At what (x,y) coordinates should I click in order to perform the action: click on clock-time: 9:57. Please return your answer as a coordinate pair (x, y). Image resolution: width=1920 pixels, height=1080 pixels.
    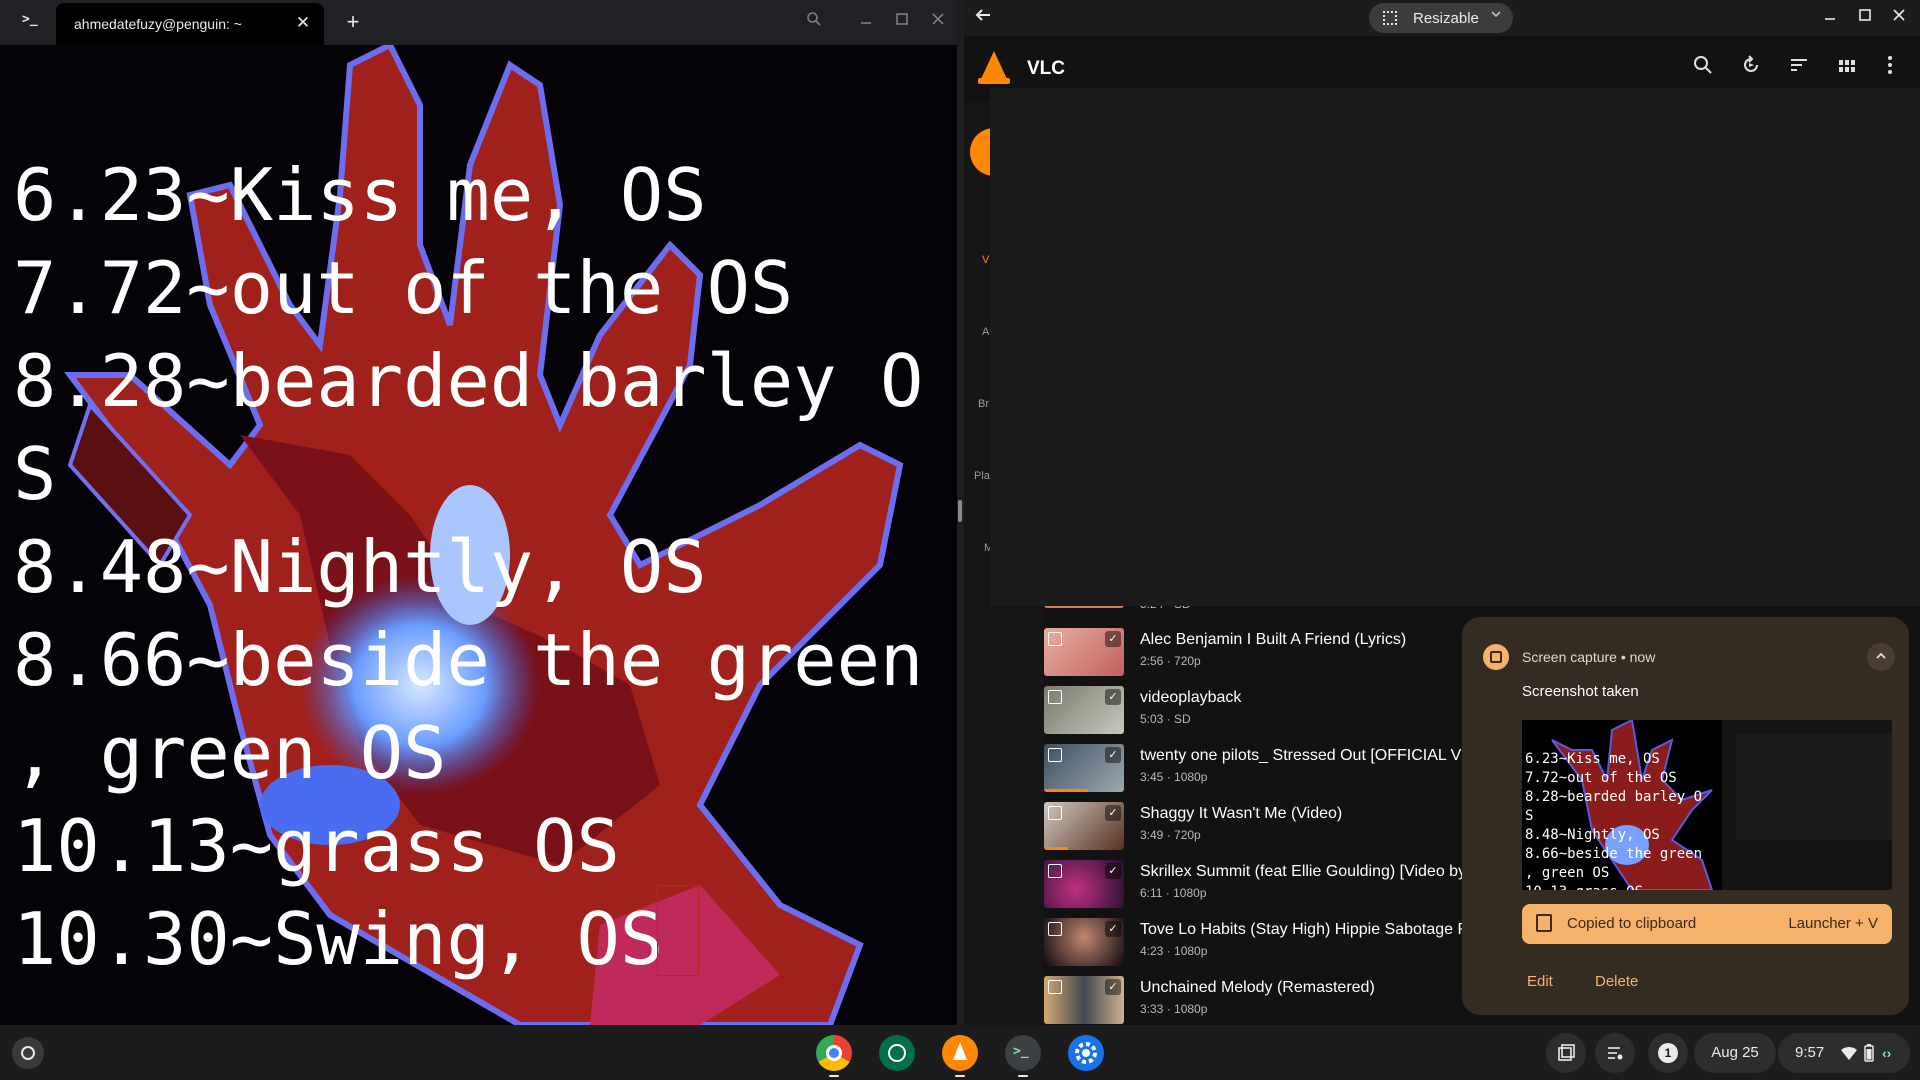
    Looking at the image, I should click on (1810, 1052).